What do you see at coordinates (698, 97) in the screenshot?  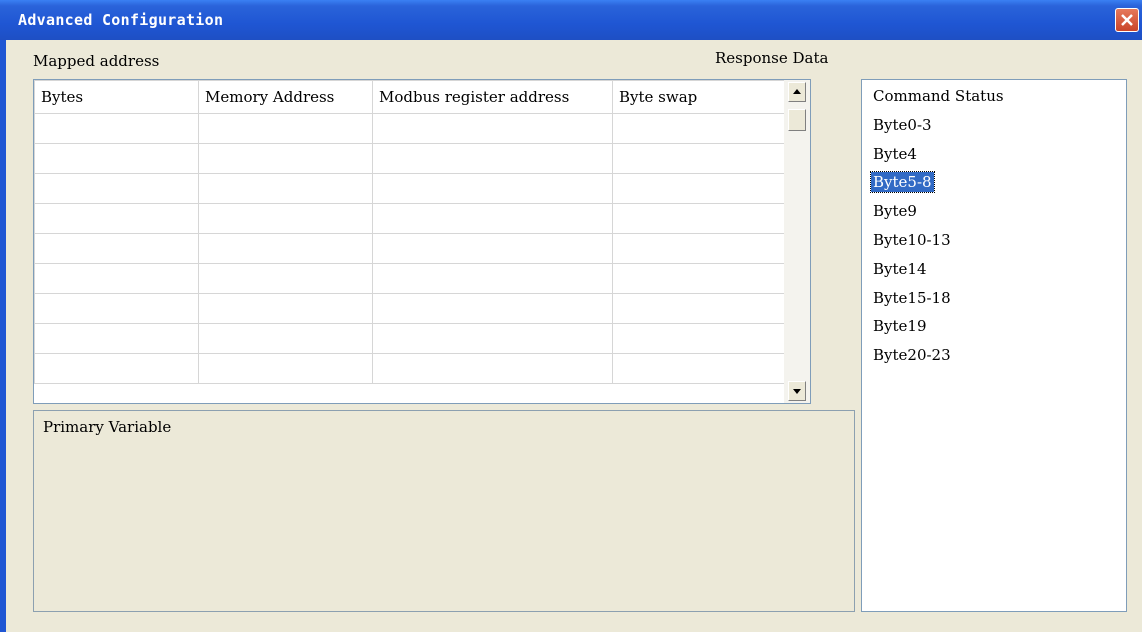 I see `column-header-byte-swap: Byte swap` at bounding box center [698, 97].